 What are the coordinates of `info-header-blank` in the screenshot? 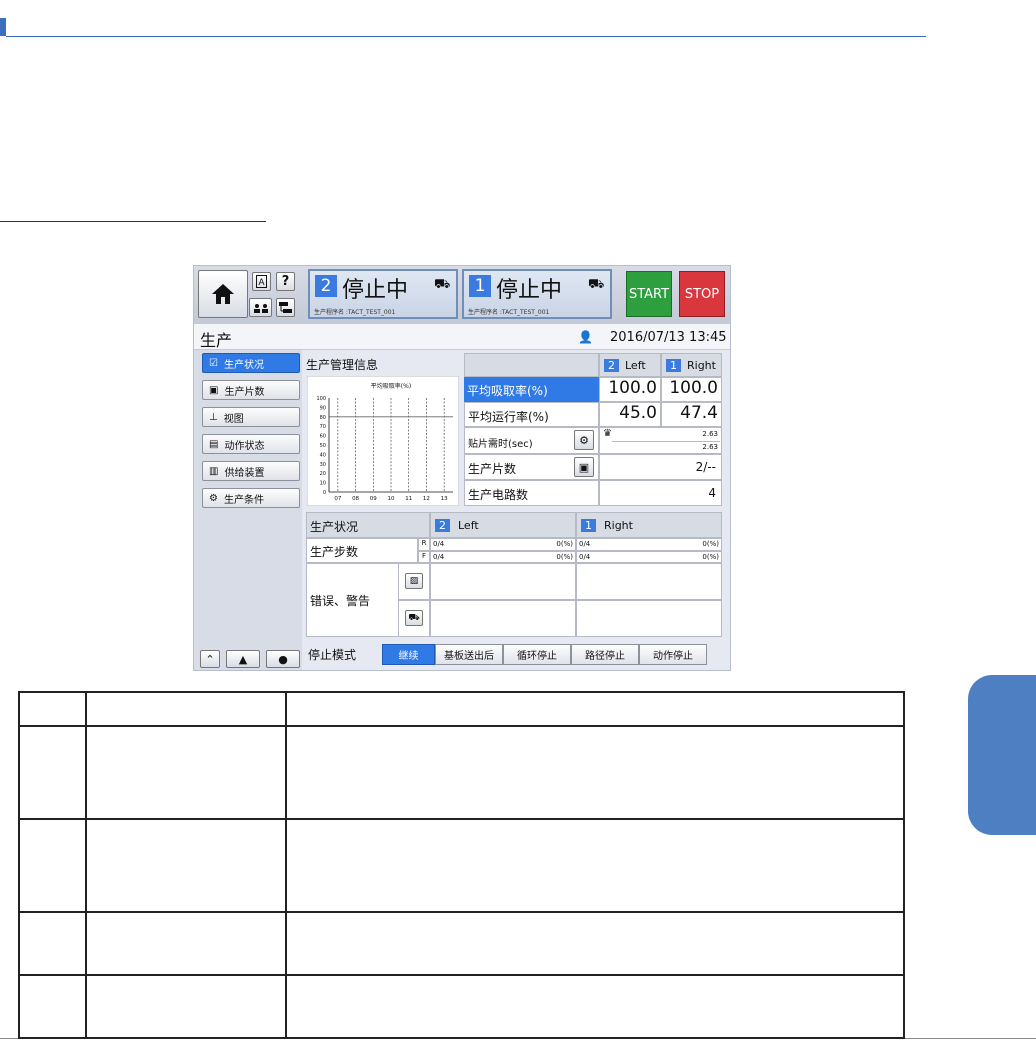 It's located at (531, 365).